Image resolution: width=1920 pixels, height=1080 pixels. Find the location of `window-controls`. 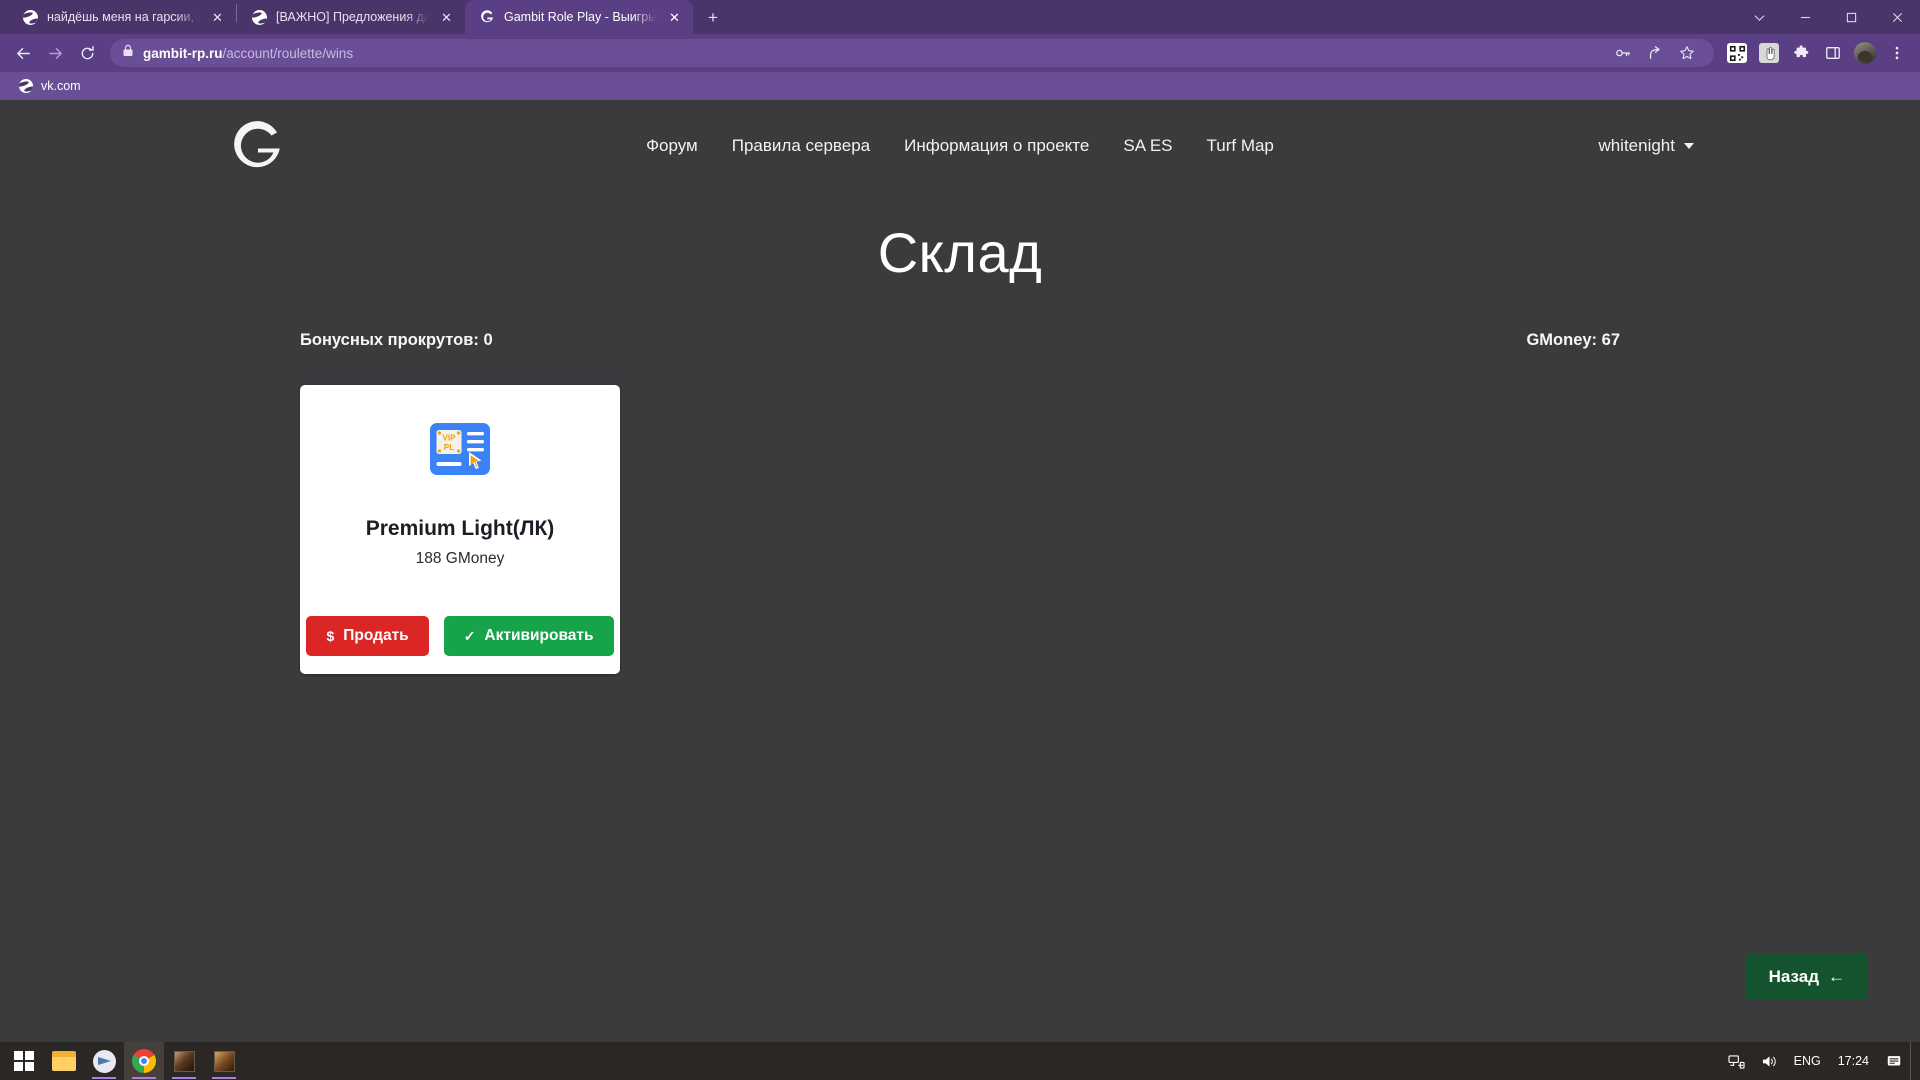

window-controls is located at coordinates (1828, 17).